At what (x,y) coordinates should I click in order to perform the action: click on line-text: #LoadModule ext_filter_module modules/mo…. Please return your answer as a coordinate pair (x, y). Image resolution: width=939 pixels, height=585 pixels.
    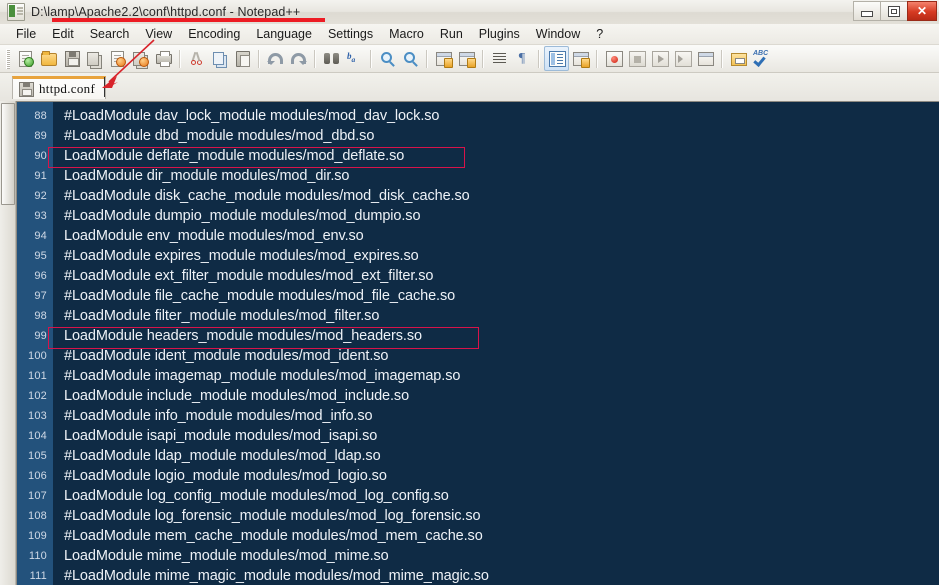
    Looking at the image, I should click on (249, 276).